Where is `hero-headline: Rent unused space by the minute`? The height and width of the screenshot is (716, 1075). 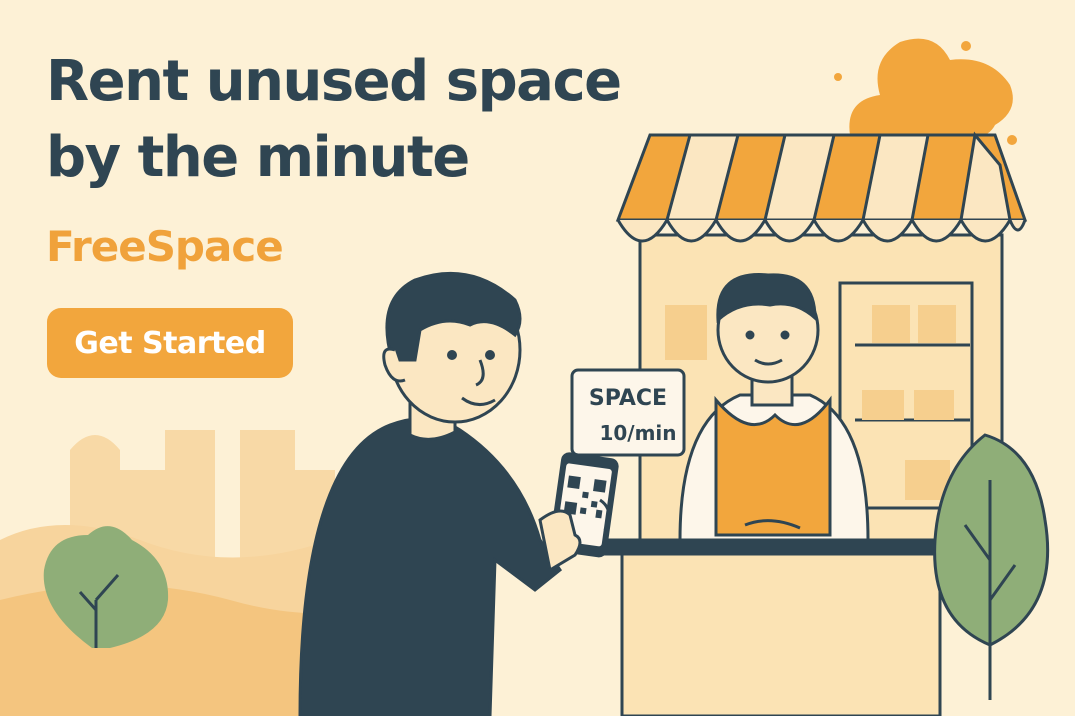
hero-headline: Rent unused space by the minute is located at coordinates (334, 120).